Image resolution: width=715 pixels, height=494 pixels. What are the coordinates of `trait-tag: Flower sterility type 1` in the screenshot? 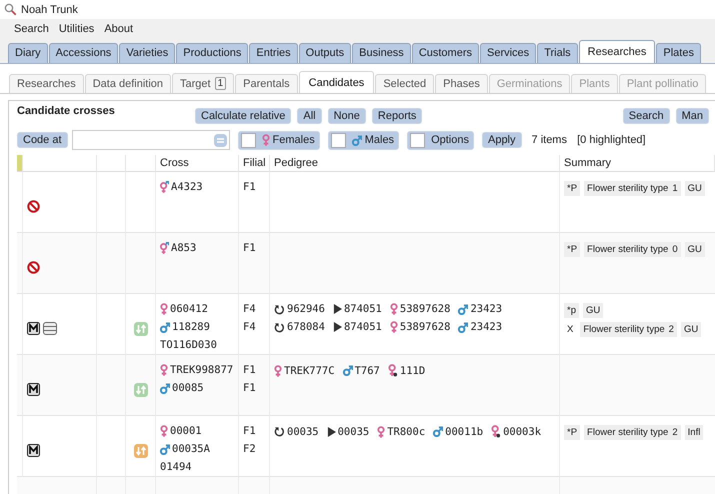 It's located at (632, 188).